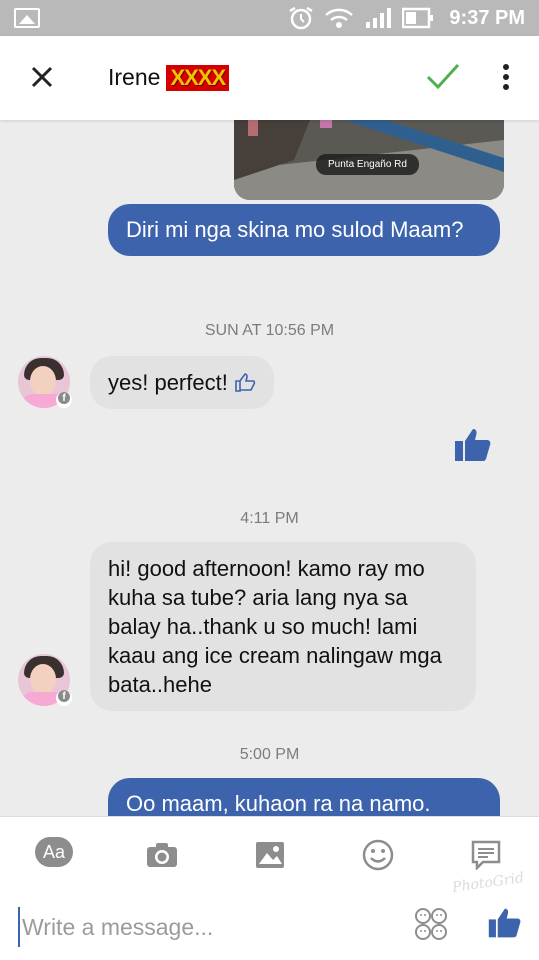  I want to click on chat-heads-icon, so click(486, 855).